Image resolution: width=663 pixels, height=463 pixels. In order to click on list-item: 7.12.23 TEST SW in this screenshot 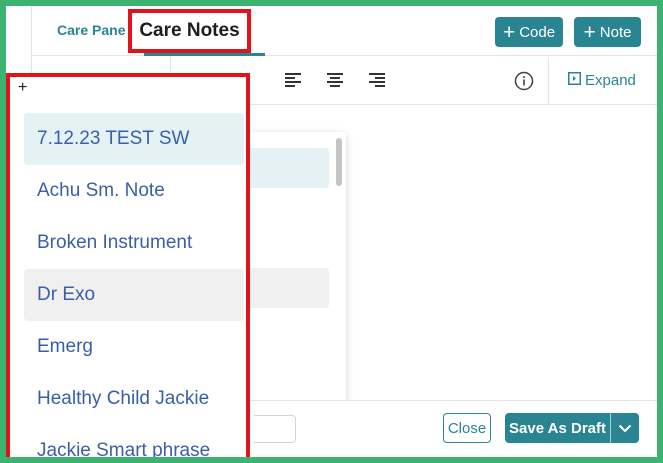, I will do `click(134, 139)`.